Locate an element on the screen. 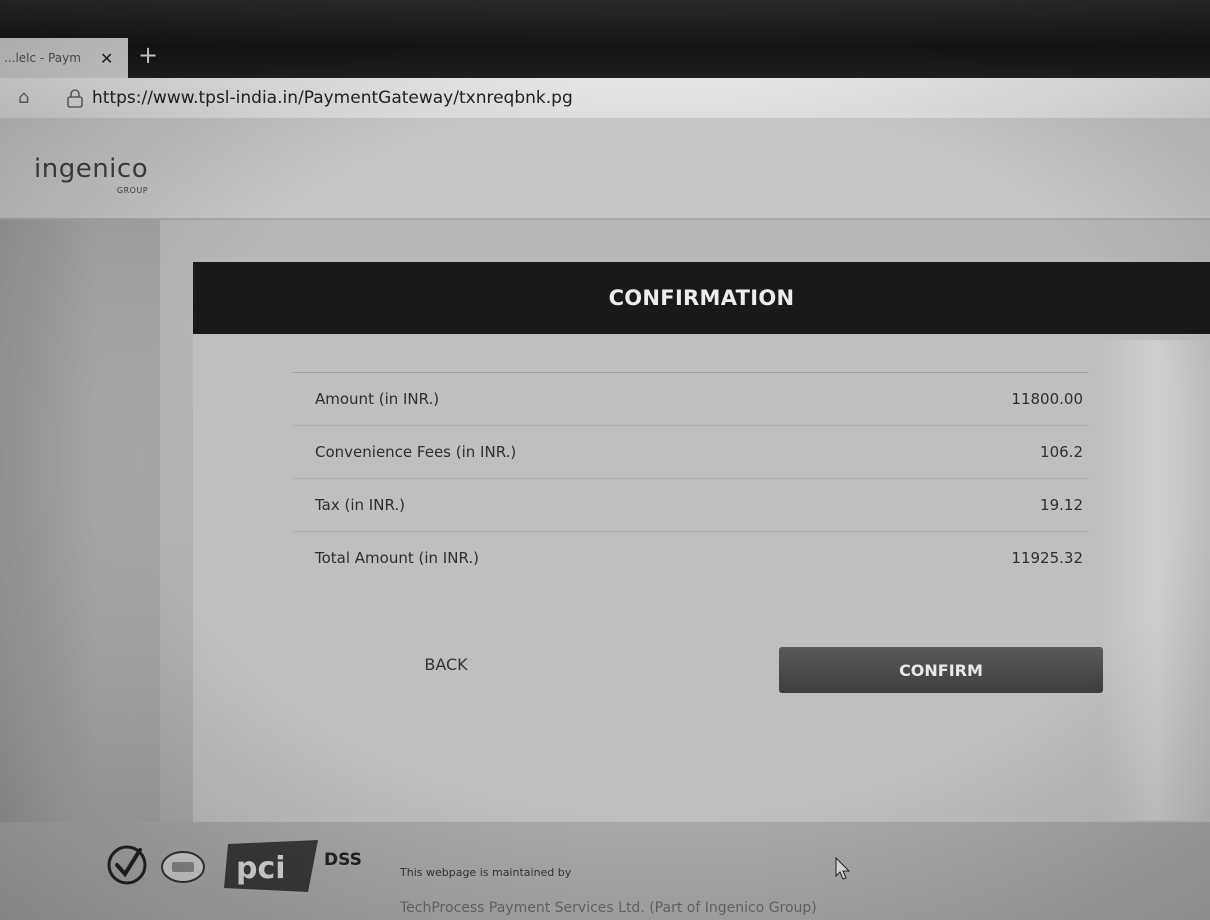  logo-text: ingenico is located at coordinates (91, 169).